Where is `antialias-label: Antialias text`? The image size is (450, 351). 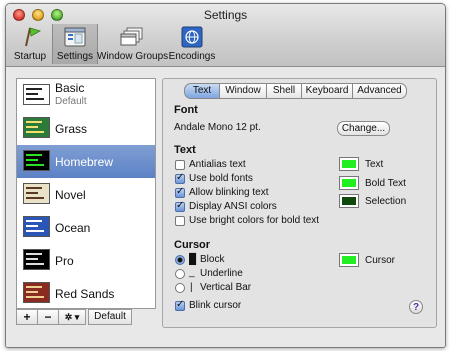
antialias-label: Antialias text is located at coordinates (217, 164).